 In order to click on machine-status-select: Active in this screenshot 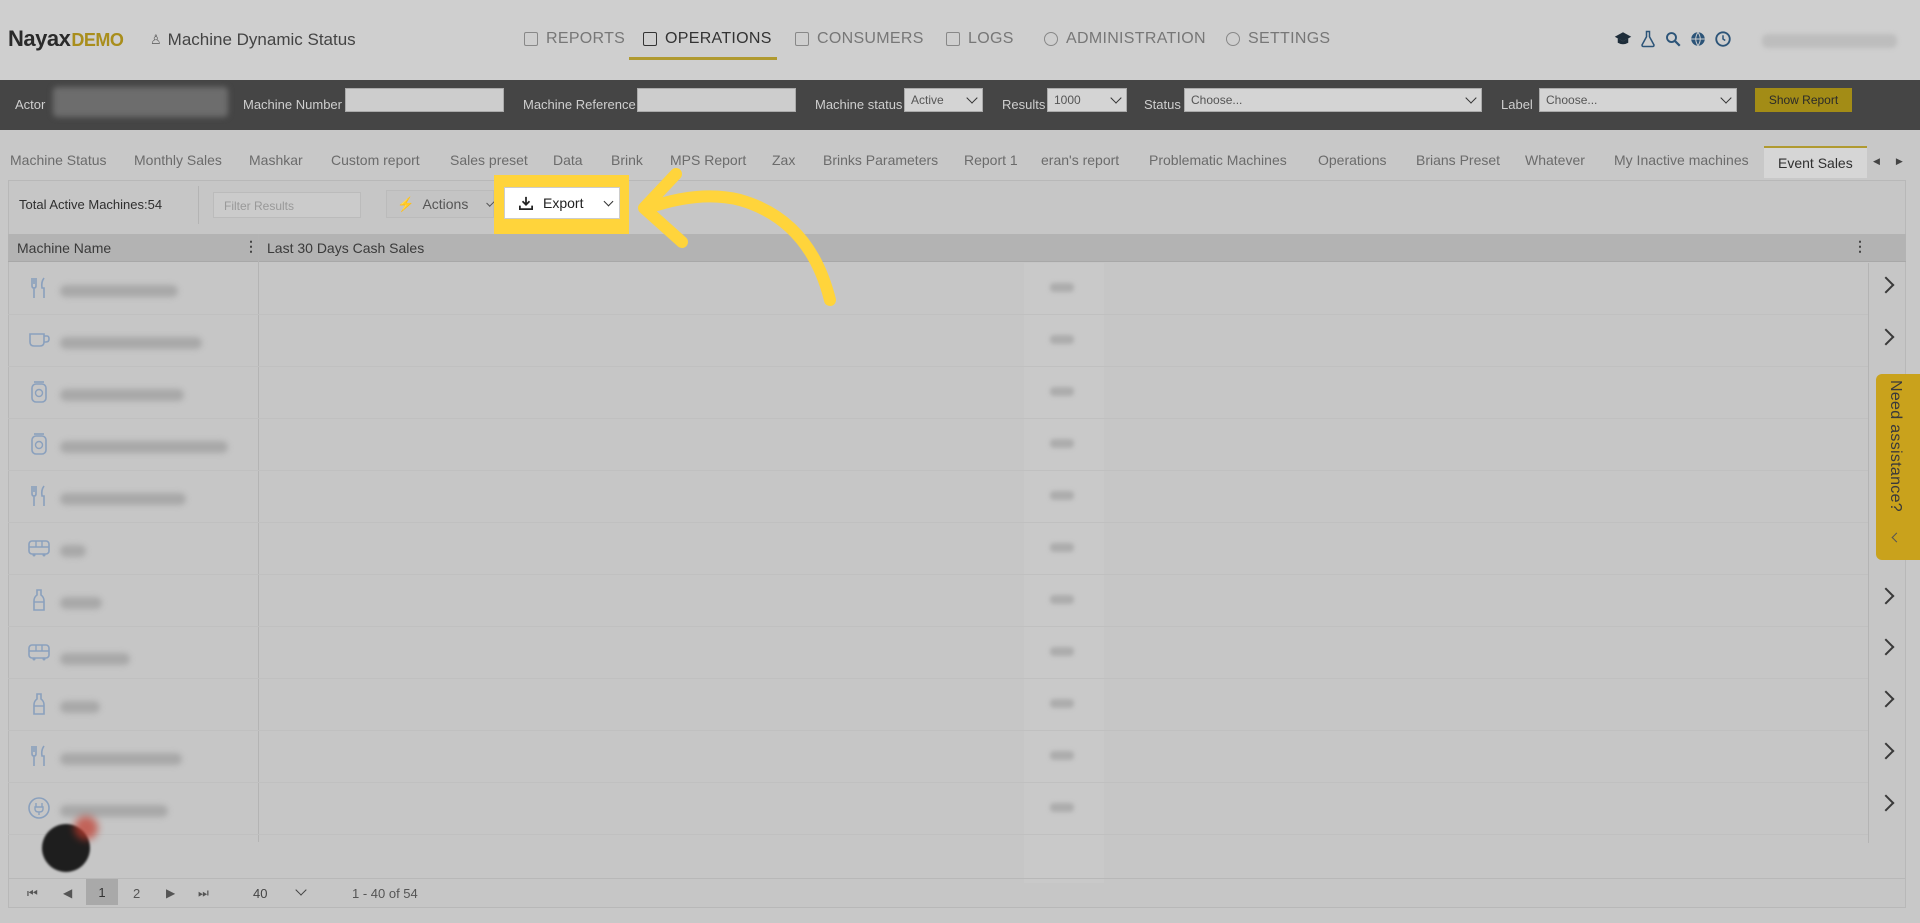, I will do `click(943, 100)`.